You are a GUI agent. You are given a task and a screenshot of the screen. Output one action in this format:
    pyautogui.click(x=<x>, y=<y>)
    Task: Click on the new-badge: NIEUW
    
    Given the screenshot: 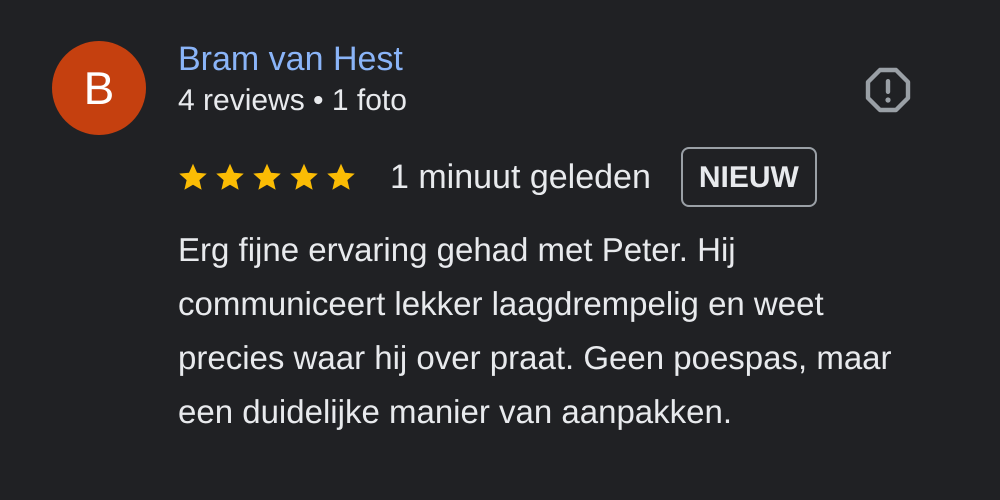 What is the action you would take?
    pyautogui.click(x=748, y=177)
    